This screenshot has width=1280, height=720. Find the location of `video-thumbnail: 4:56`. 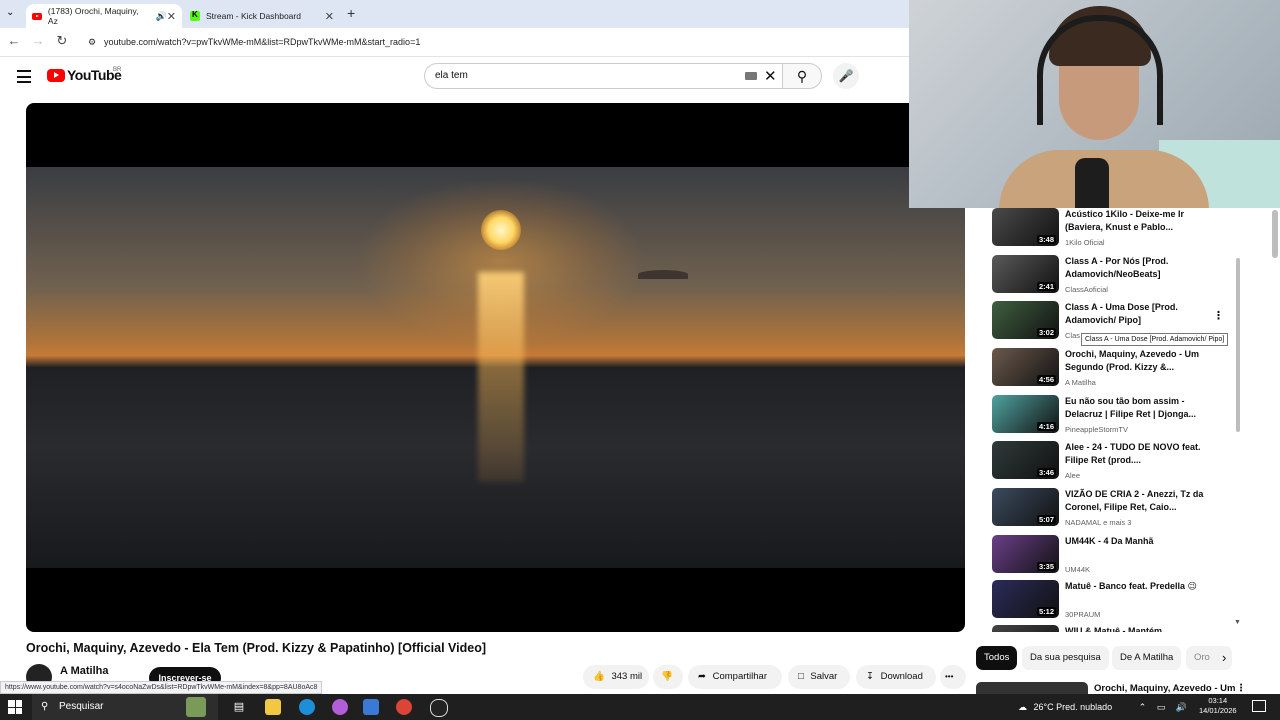

video-thumbnail: 4:56 is located at coordinates (1025, 367).